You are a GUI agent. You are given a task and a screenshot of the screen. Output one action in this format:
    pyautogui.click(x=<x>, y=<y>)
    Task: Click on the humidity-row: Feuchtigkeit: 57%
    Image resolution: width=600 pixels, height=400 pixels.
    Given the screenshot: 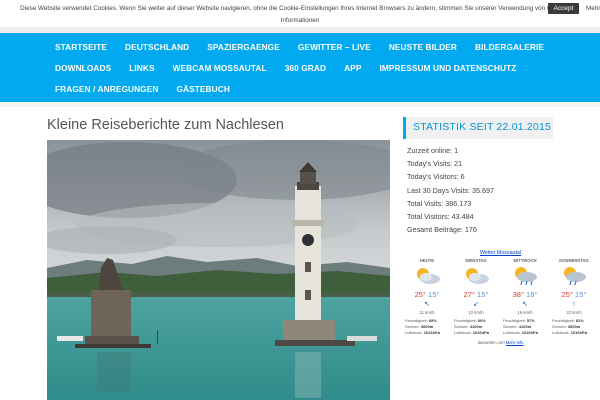 What is the action you would take?
    pyautogui.click(x=519, y=320)
    